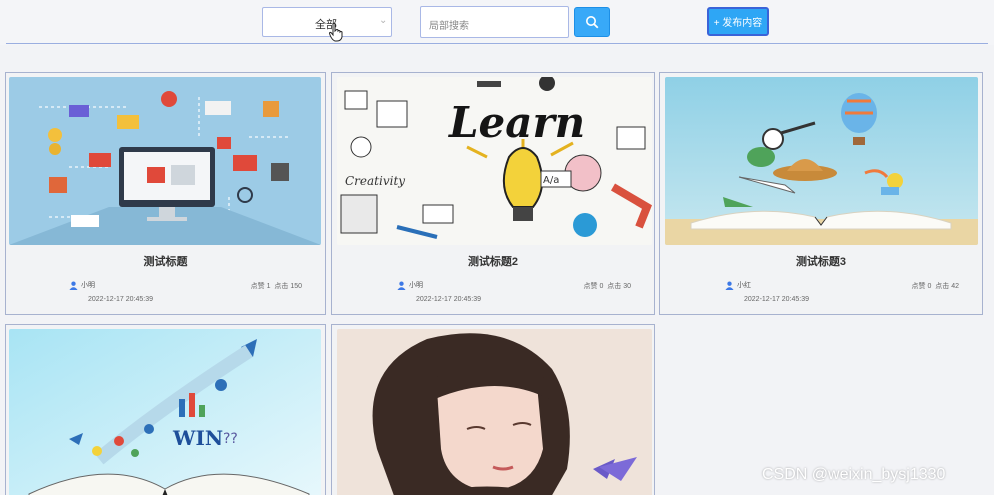 Image resolution: width=994 pixels, height=495 pixels. I want to click on card-stats: 点赞 1 点击 150, so click(276, 286).